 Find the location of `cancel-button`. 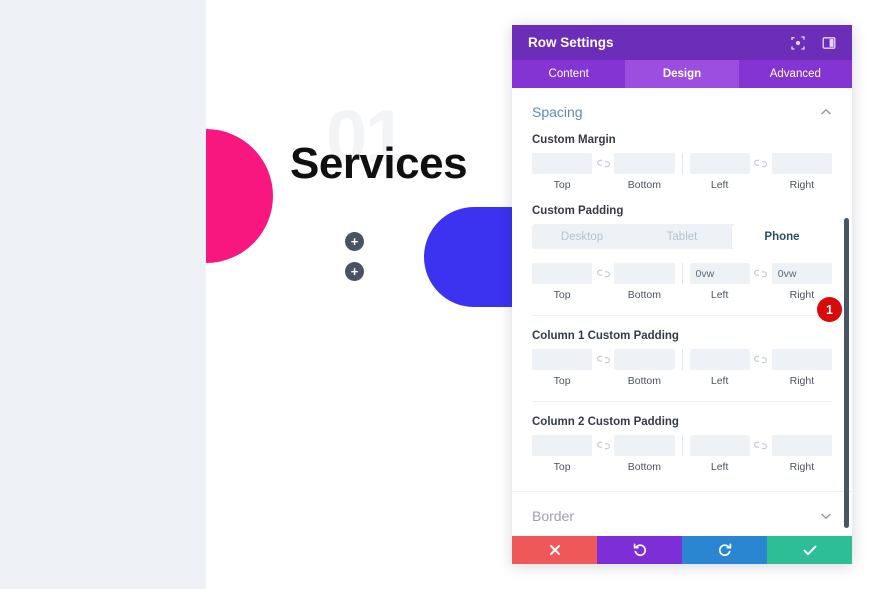

cancel-button is located at coordinates (554, 550).